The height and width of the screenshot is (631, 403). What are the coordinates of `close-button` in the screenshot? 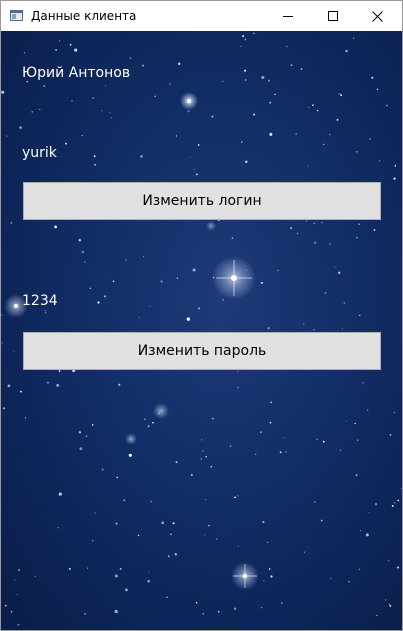 It's located at (377, 16).